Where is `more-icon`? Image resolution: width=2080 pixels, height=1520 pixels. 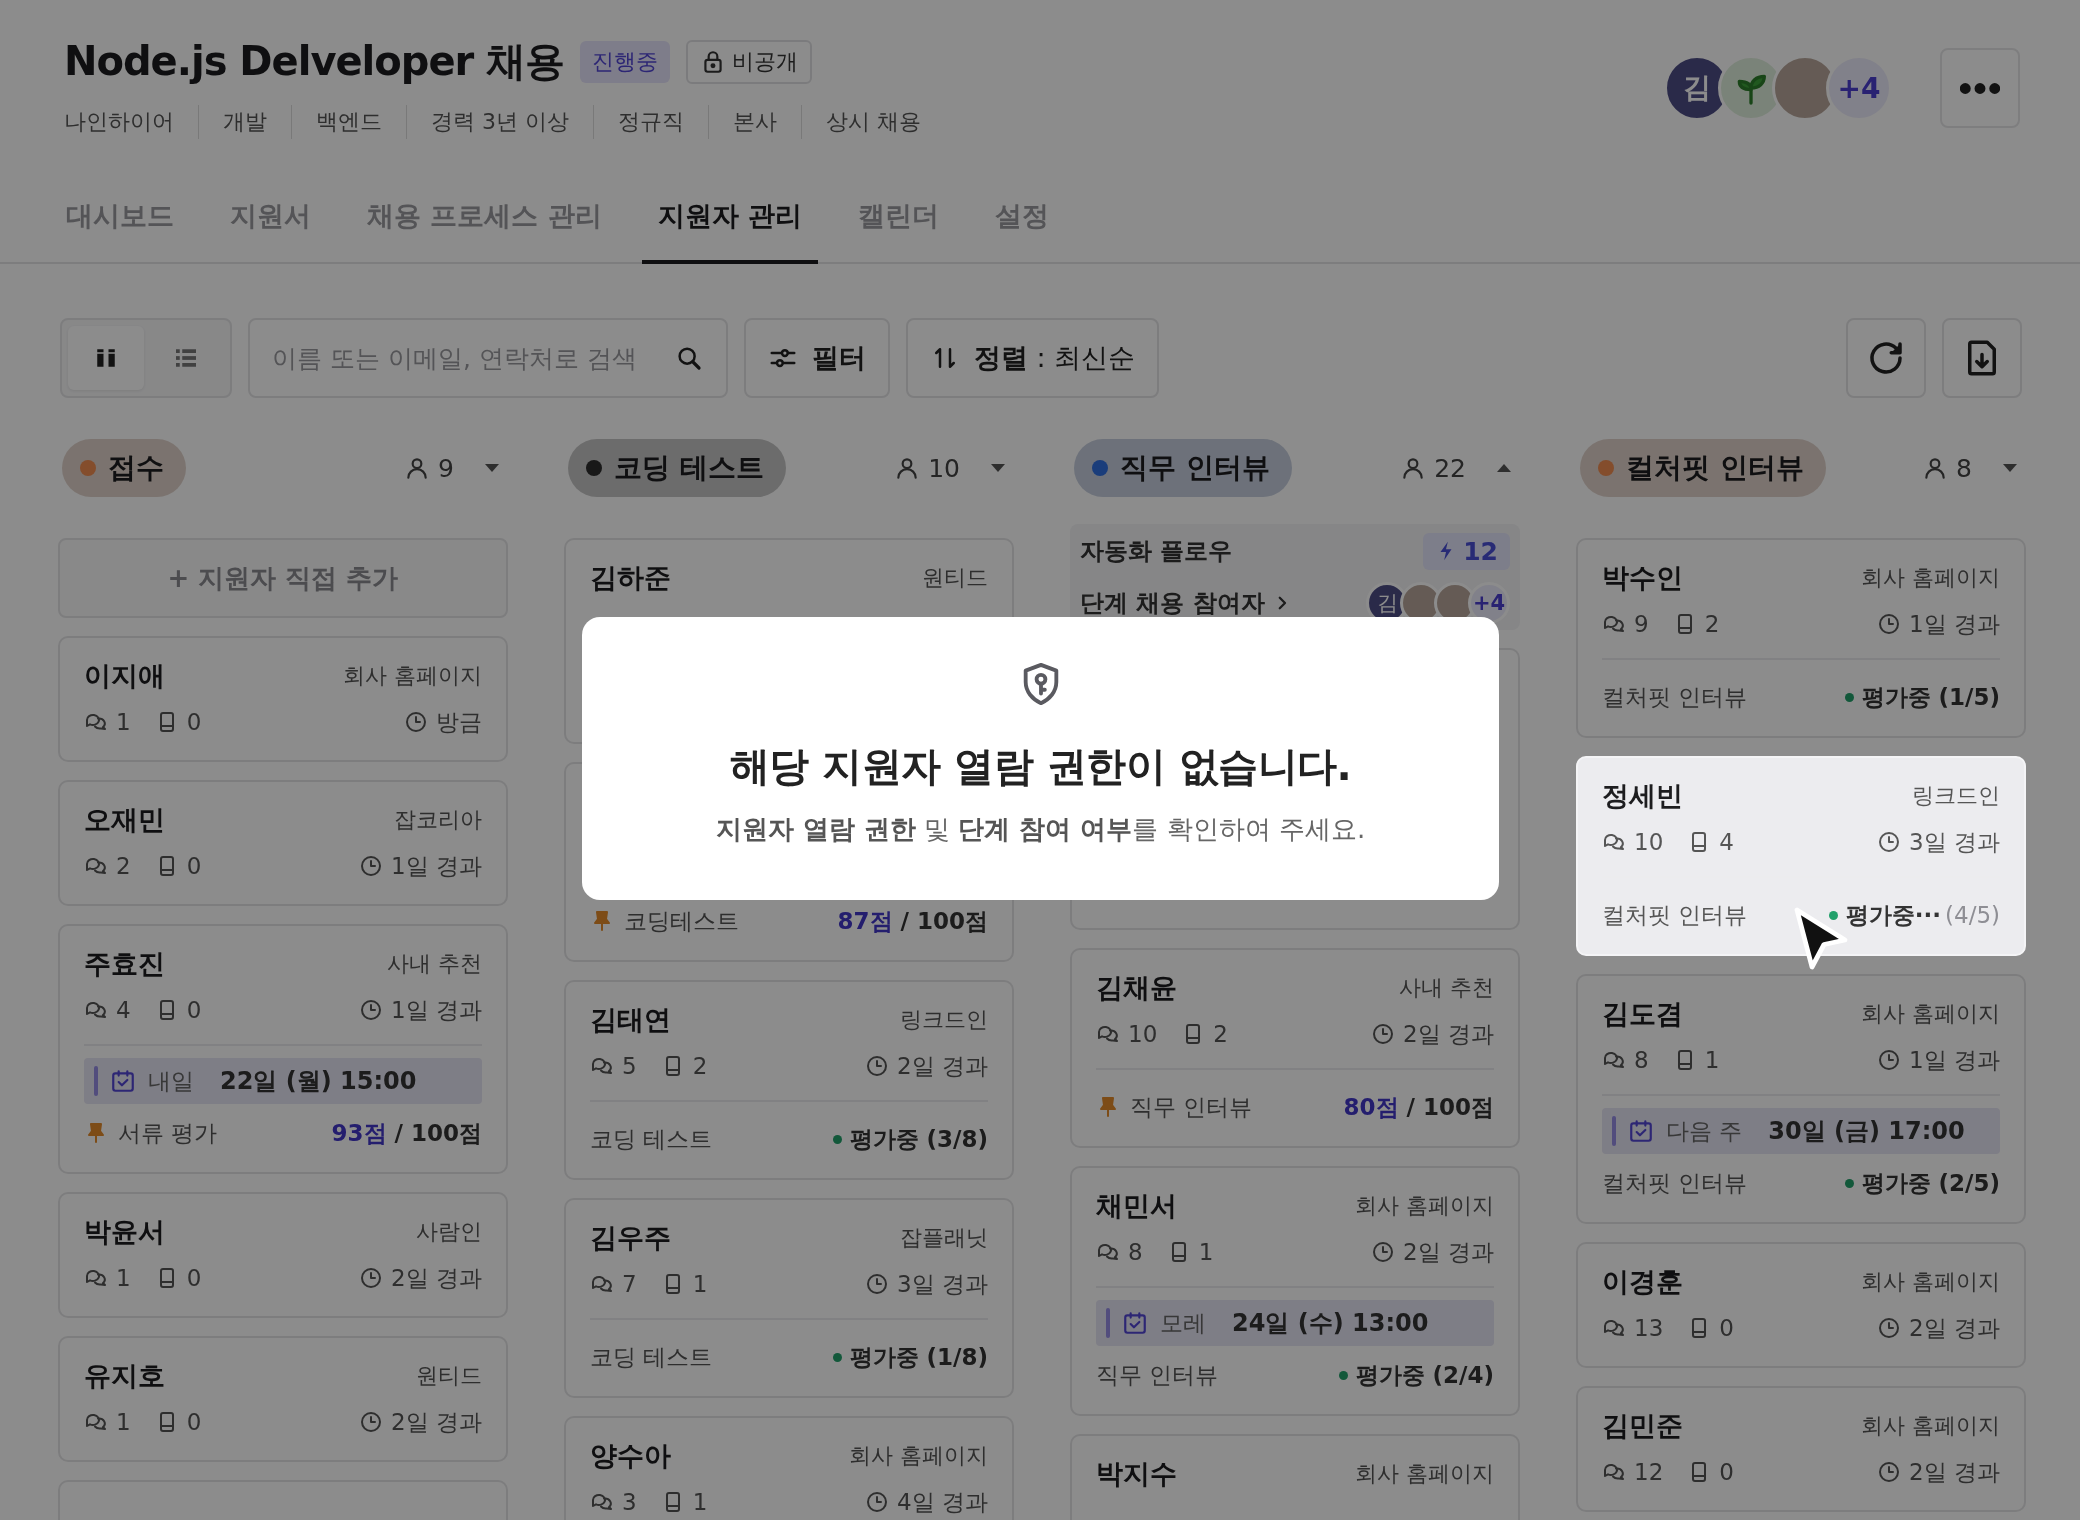 more-icon is located at coordinates (1980, 88).